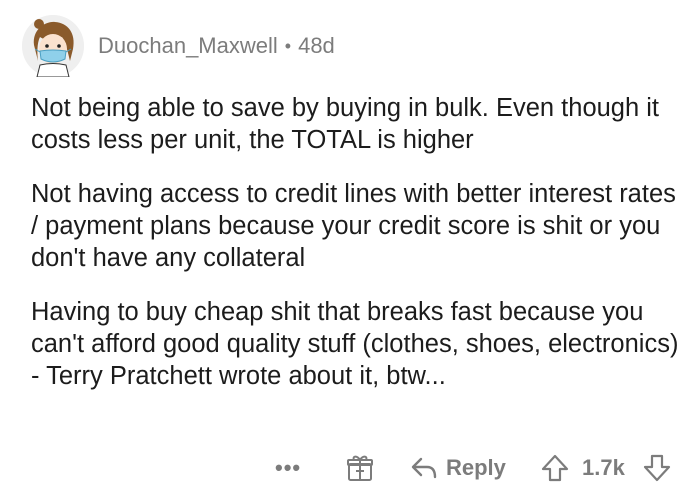  I want to click on comment-meta: Duochan_Maxwell • 48d, so click(216, 46).